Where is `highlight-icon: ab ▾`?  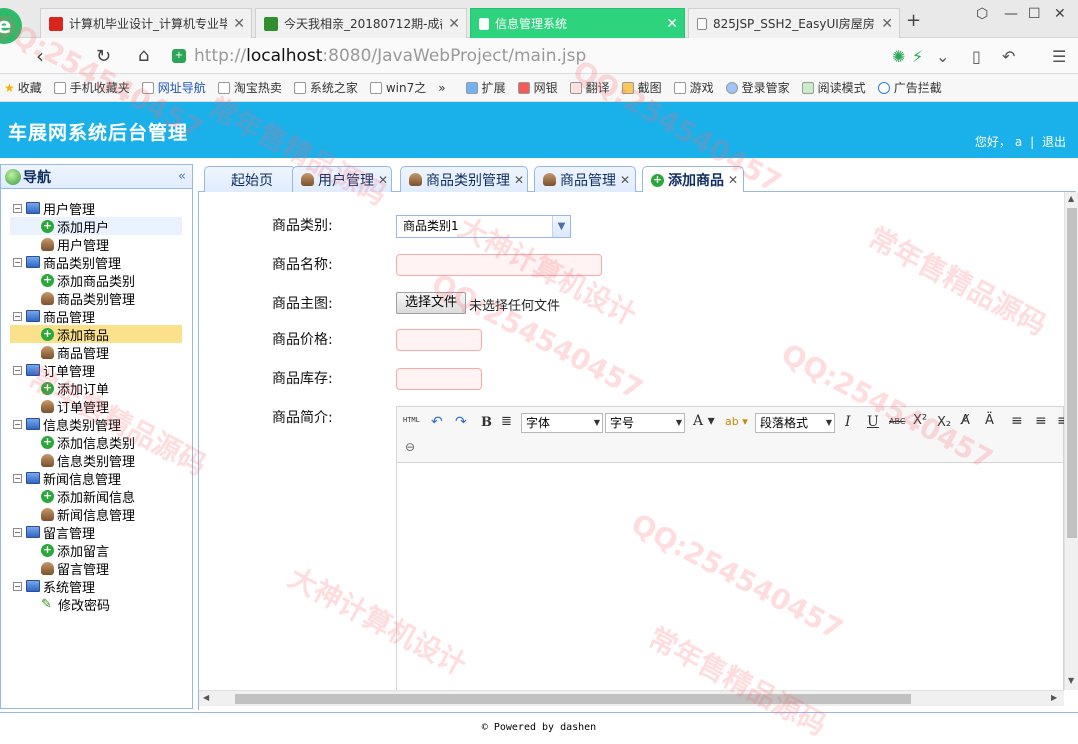
highlight-icon: ab ▾ is located at coordinates (736, 421).